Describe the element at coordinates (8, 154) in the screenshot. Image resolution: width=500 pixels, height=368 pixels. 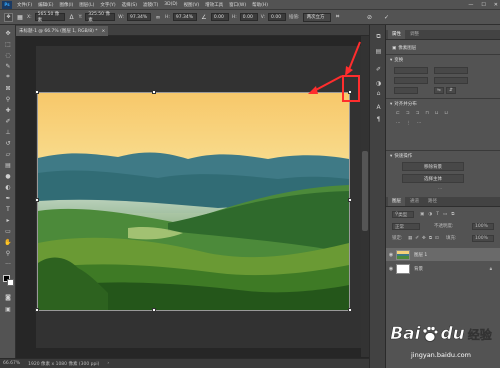
I see `eraser-tool-icon: ▱` at that location.